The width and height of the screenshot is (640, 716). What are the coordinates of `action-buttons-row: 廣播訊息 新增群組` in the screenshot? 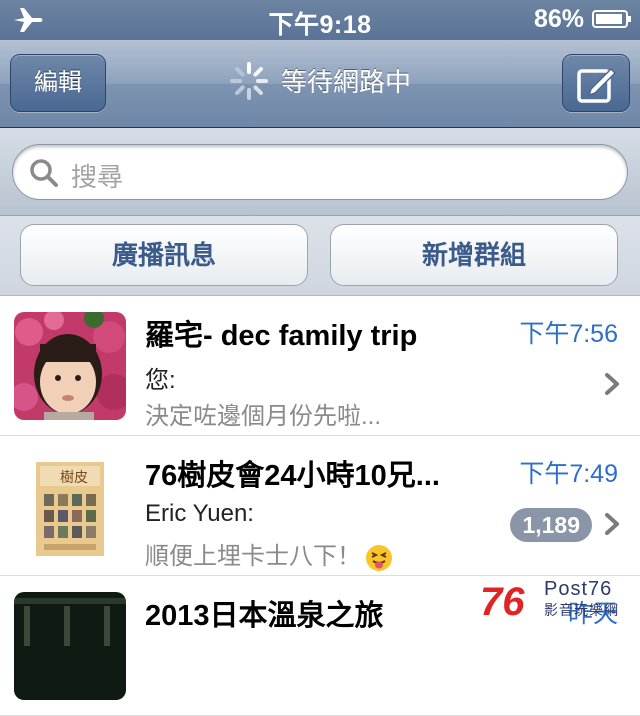 It's located at (320, 256).